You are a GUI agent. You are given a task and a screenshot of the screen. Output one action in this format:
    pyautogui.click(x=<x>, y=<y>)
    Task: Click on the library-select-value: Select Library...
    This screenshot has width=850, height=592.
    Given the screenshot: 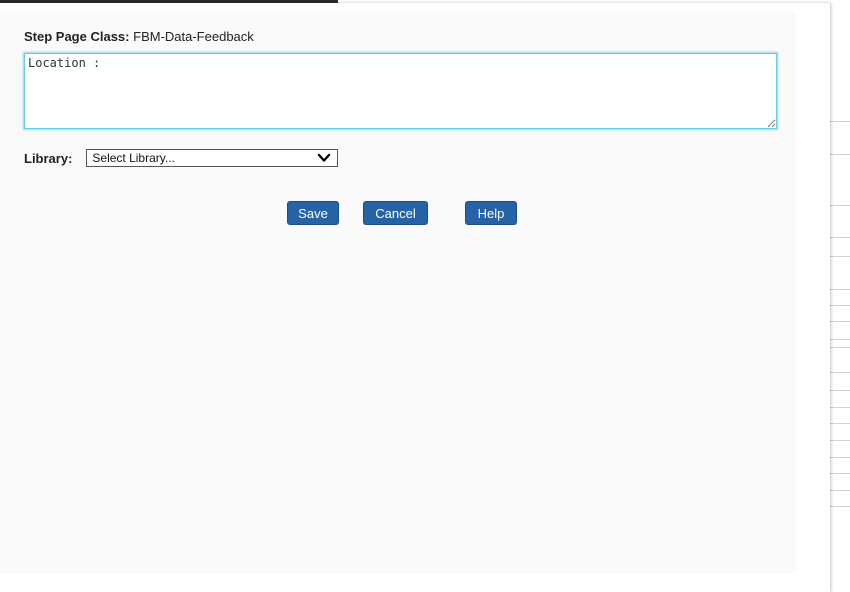 What is the action you would take?
    pyautogui.click(x=133, y=158)
    